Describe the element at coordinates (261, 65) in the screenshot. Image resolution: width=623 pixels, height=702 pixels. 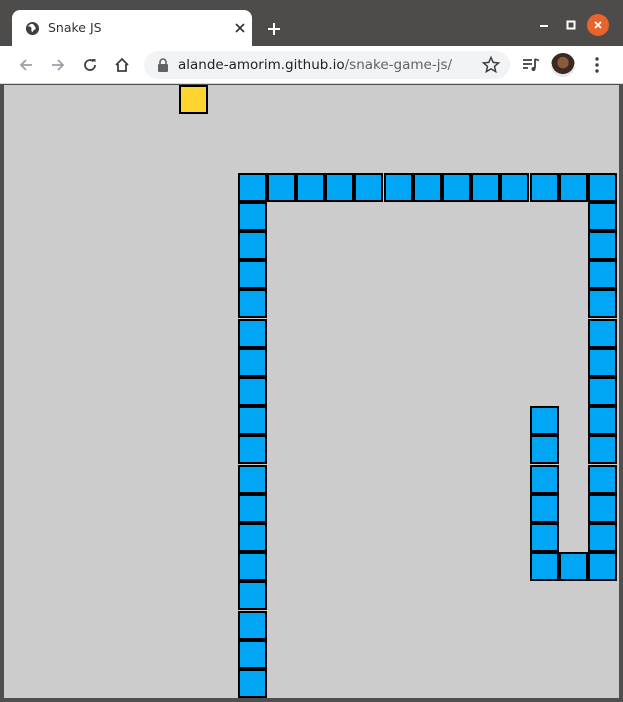
I see `url-host: alande-amorim.github.io` at that location.